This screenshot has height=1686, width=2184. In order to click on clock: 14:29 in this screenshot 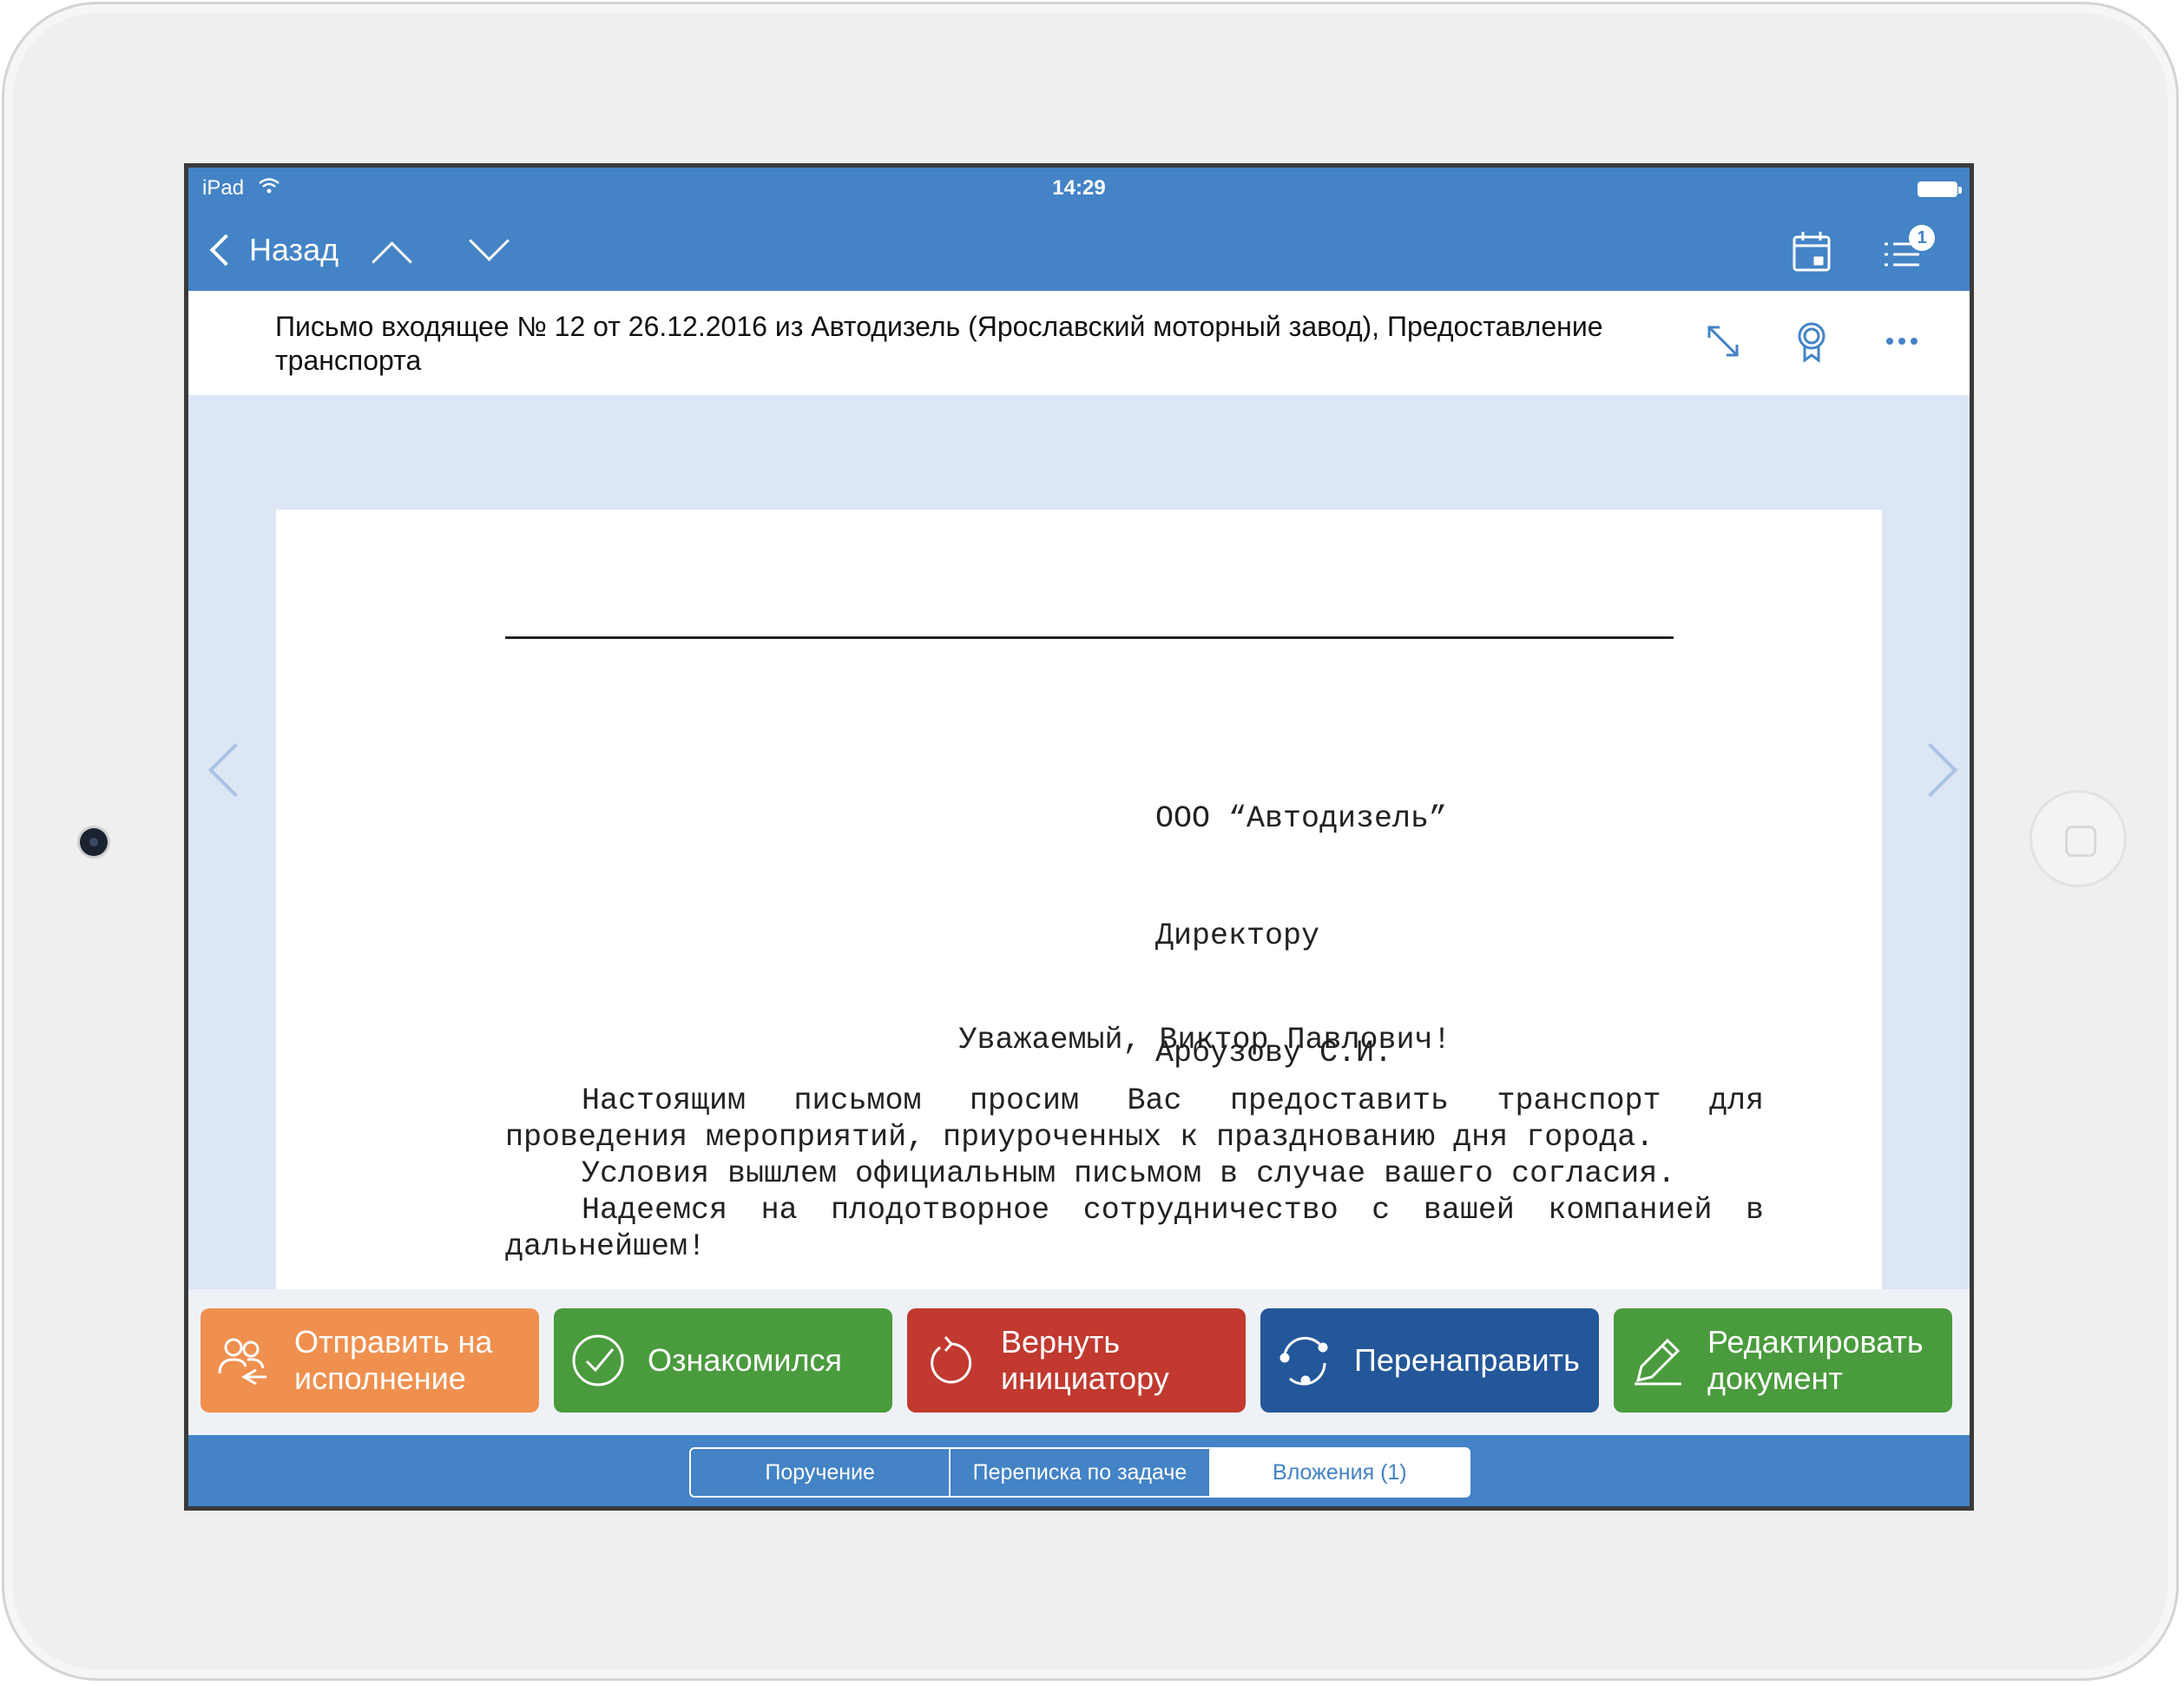, I will do `click(1079, 188)`.